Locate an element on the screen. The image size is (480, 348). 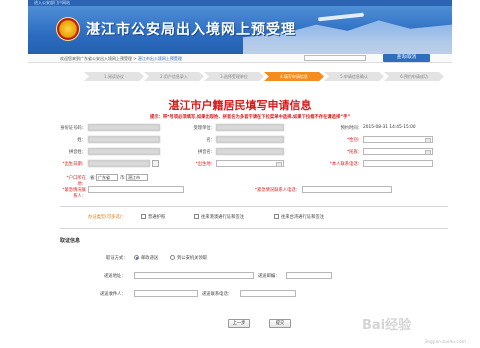
city-prefix: 市: is located at coordinates (123, 178).